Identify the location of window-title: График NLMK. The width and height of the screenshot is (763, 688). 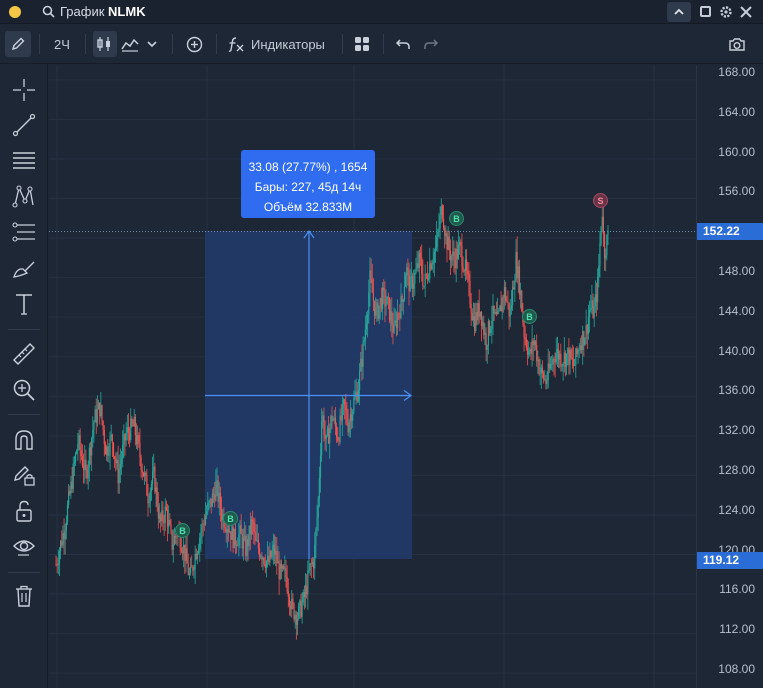
(103, 11).